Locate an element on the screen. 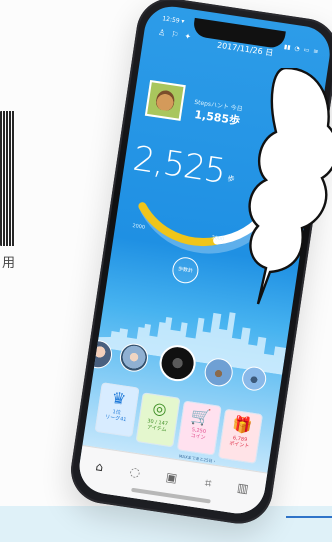  profile-avatar is located at coordinates (165, 100).